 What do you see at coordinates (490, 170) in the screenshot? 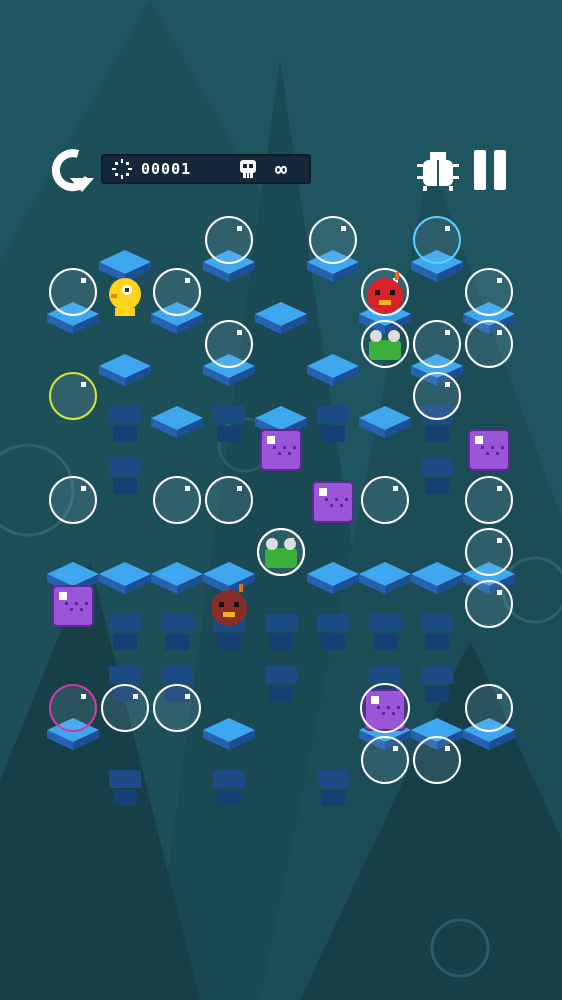
I see `pause-button` at bounding box center [490, 170].